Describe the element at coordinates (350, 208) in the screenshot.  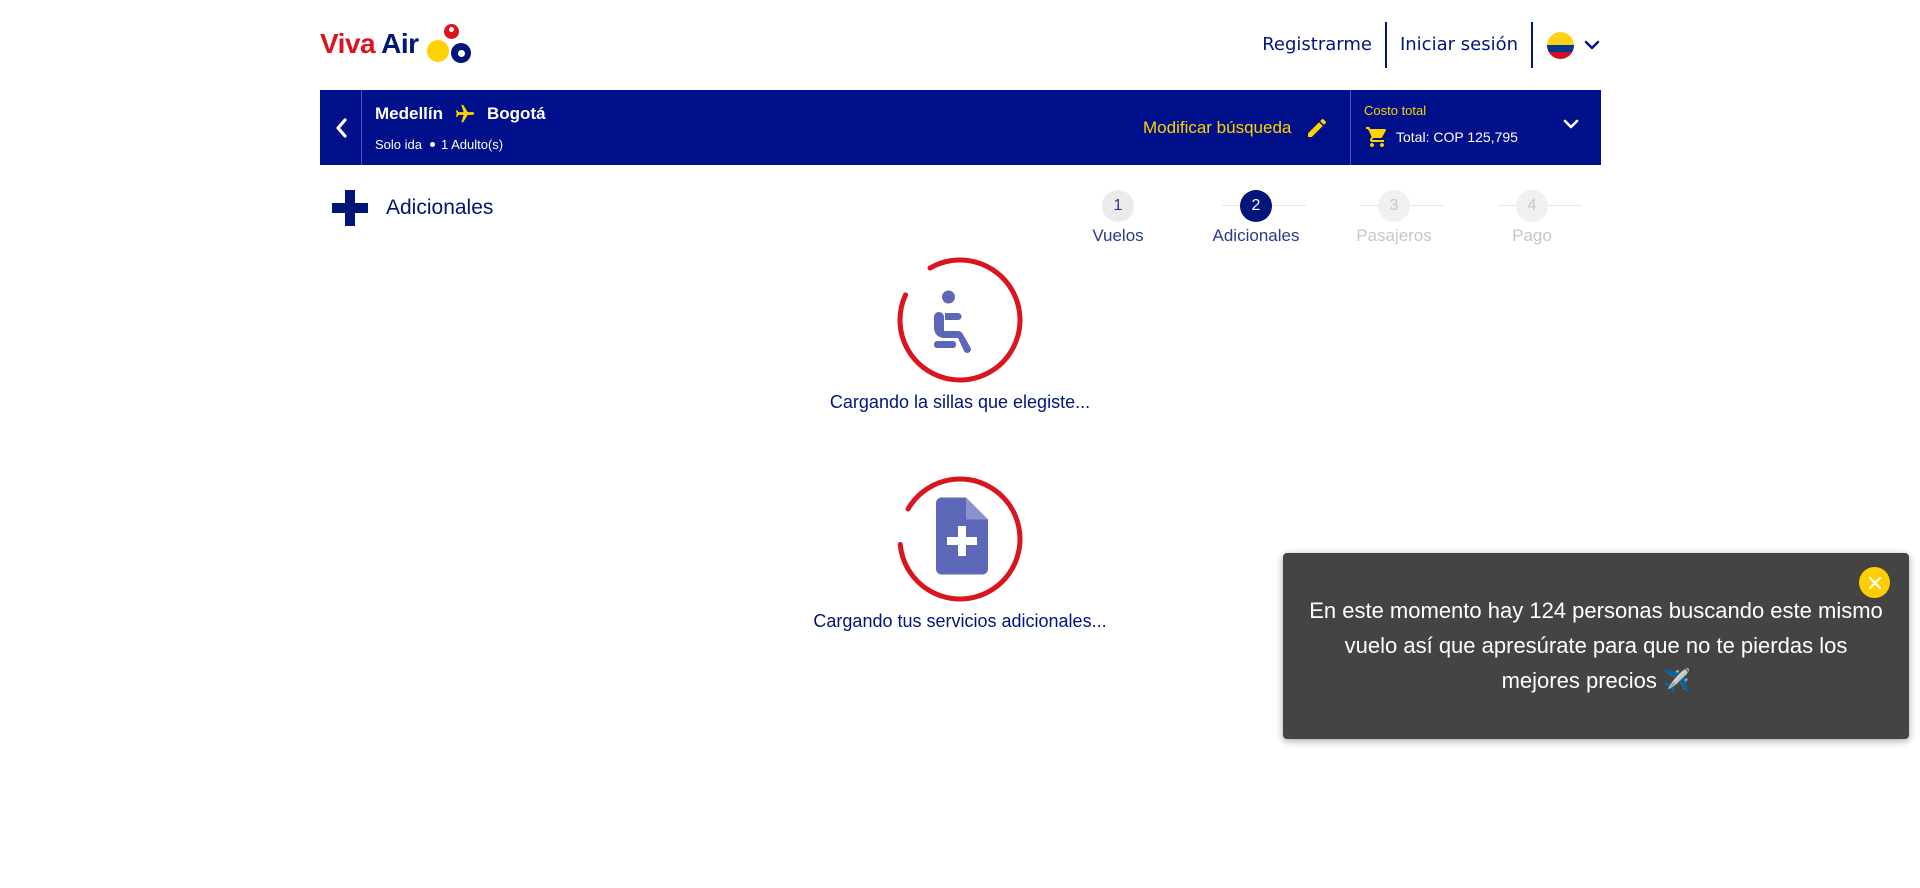
I see `plus-icon` at that location.